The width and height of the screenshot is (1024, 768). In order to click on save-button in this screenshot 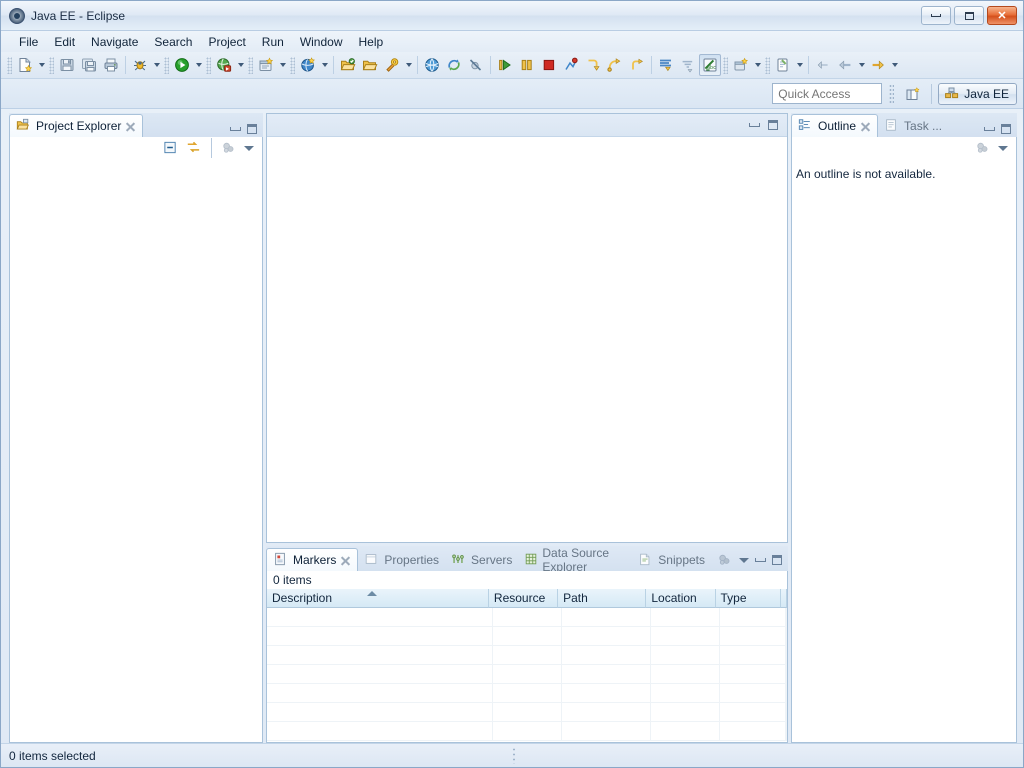, I will do `click(67, 65)`.